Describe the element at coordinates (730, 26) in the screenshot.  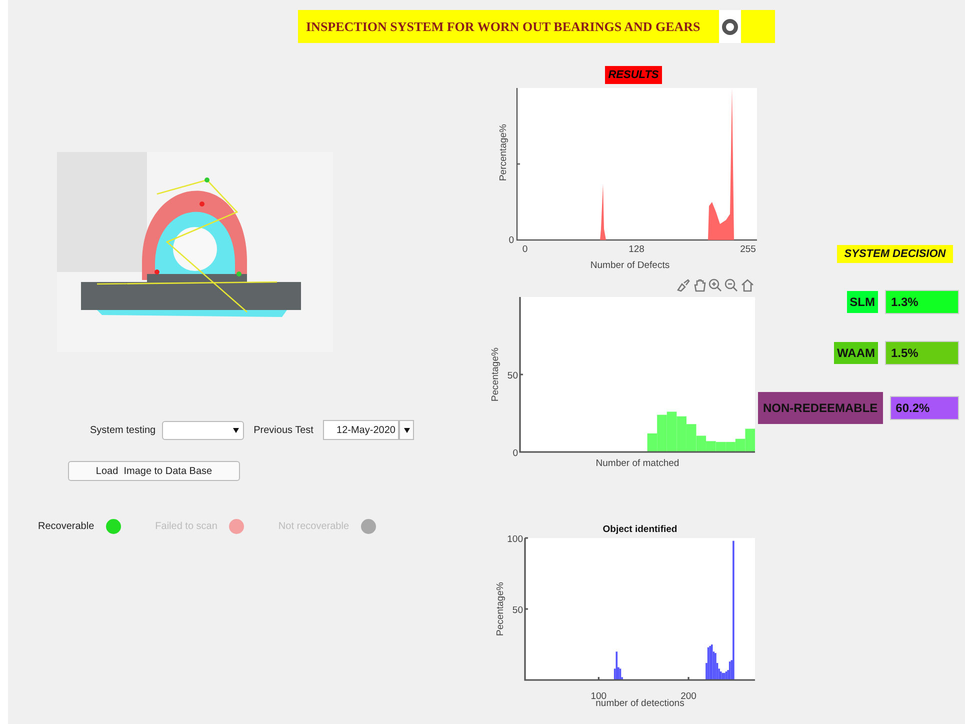
I see `ring-icon` at that location.